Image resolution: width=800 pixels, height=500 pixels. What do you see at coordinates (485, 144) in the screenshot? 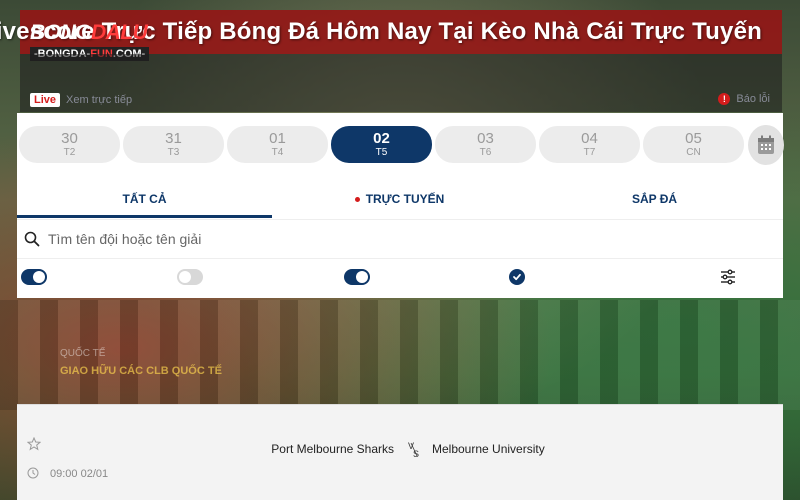
I see `date-item: 03 T6` at bounding box center [485, 144].